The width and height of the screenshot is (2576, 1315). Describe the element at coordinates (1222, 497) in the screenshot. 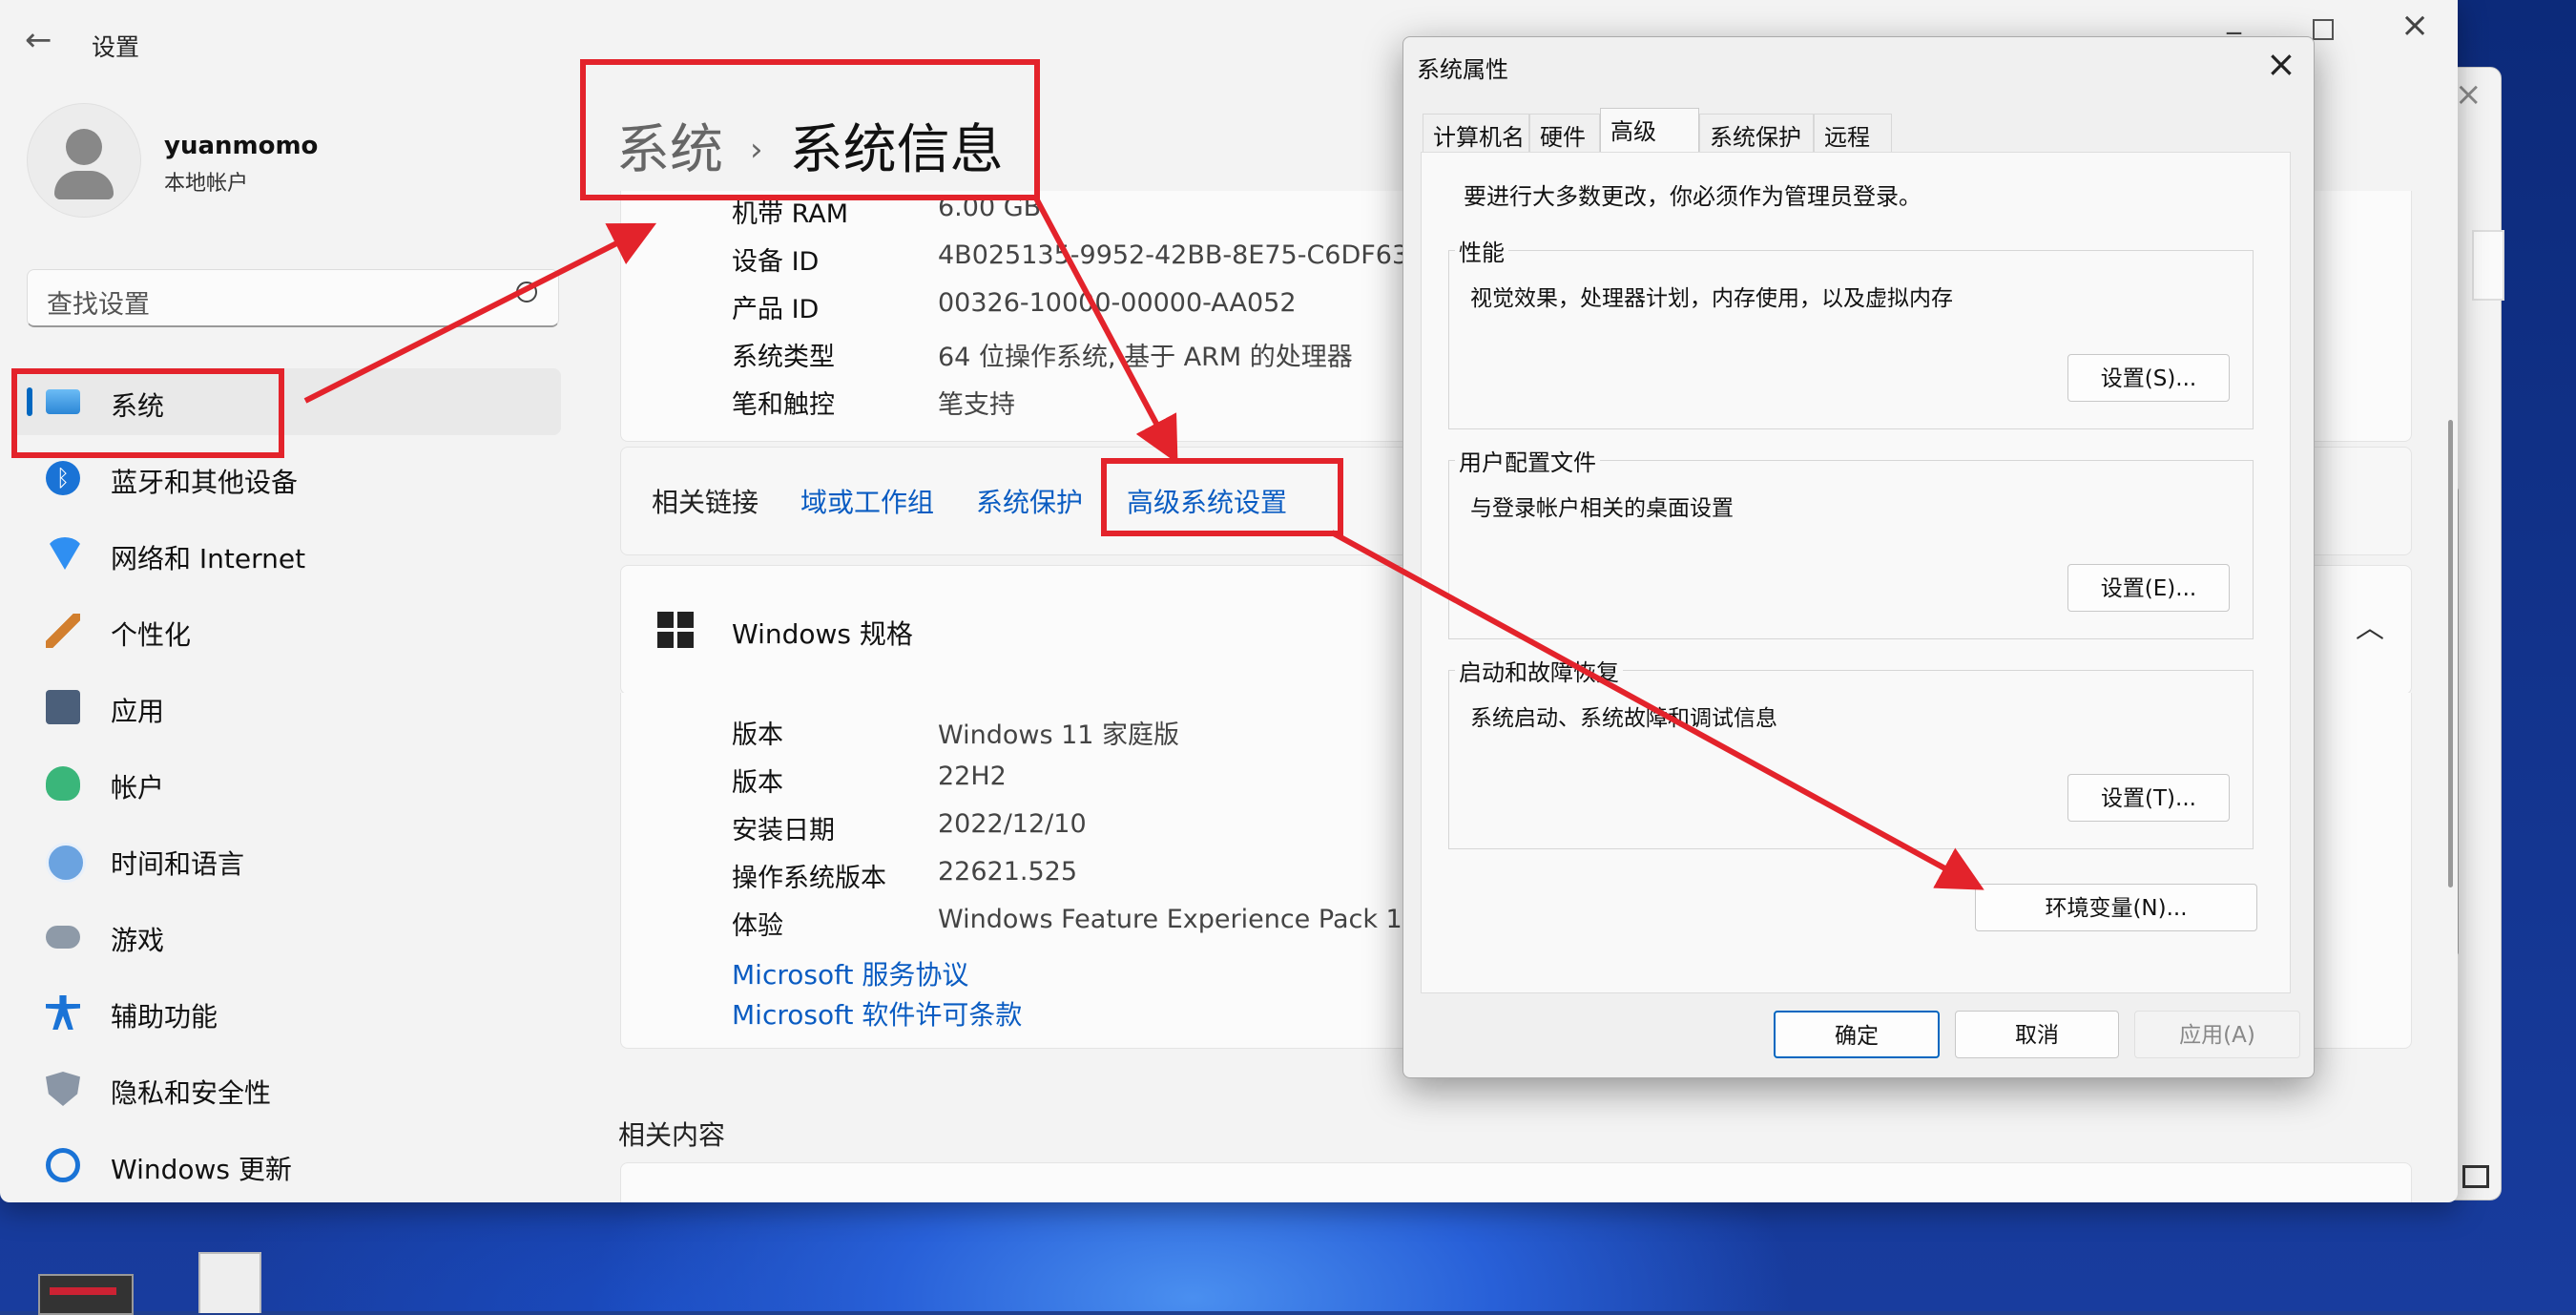

I see `annotation-box-advanced-settings` at that location.